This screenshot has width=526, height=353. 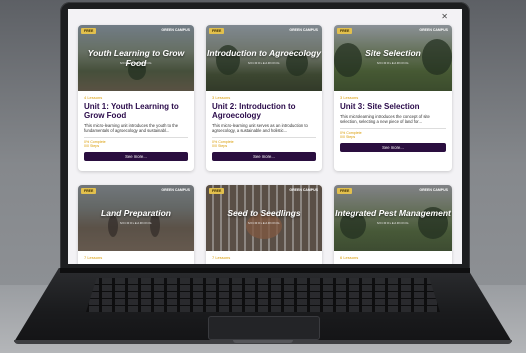 I want to click on banner-title: Site Selection, so click(x=393, y=53).